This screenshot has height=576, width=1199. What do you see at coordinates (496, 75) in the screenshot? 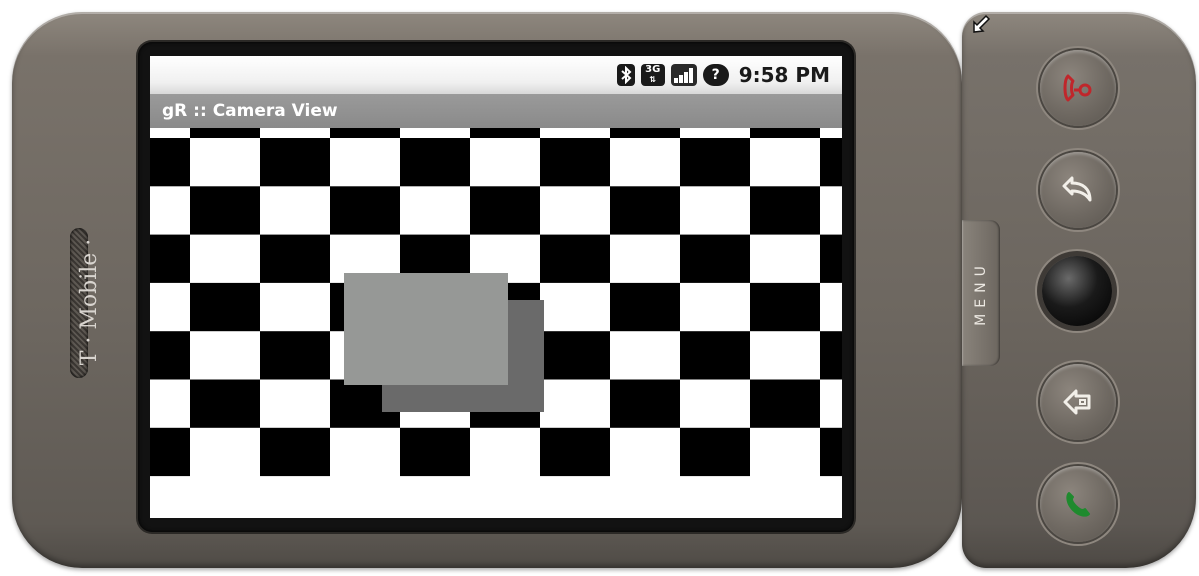
I see `status-bar: 3G ⇅ ? 9:58 PM` at bounding box center [496, 75].